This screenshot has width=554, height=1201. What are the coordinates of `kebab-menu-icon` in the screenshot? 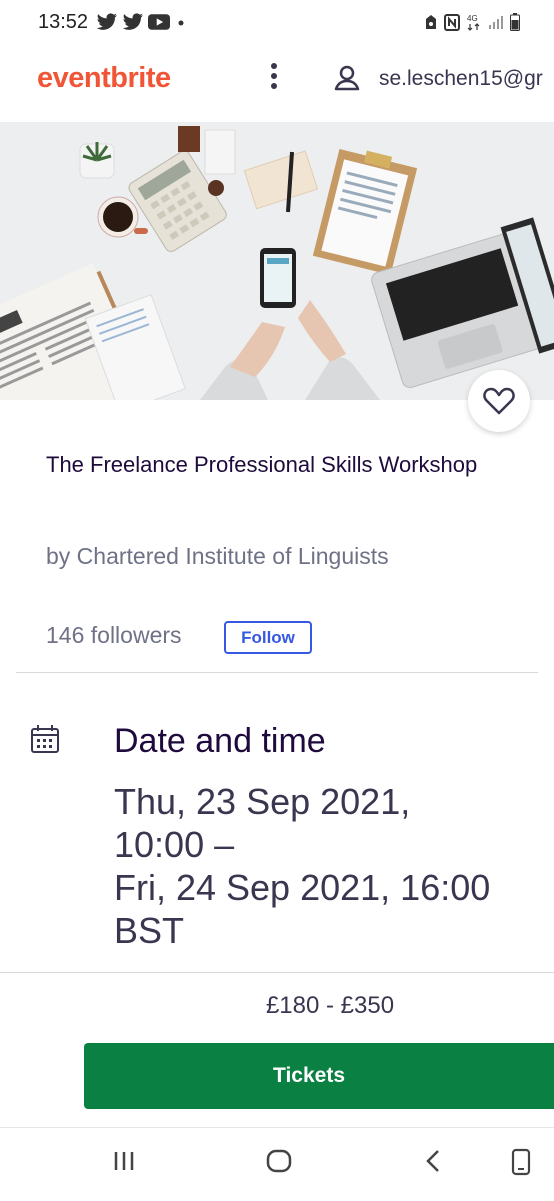 It's located at (274, 78).